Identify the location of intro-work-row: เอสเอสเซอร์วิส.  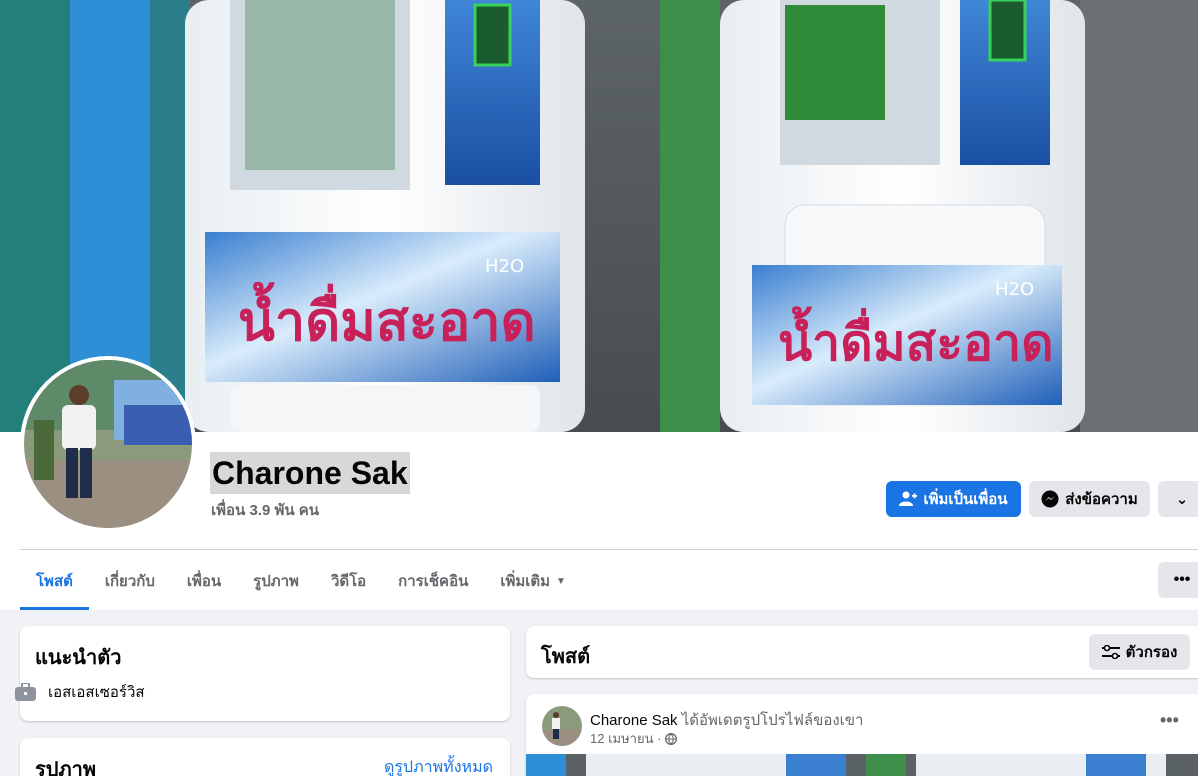
(80, 692).